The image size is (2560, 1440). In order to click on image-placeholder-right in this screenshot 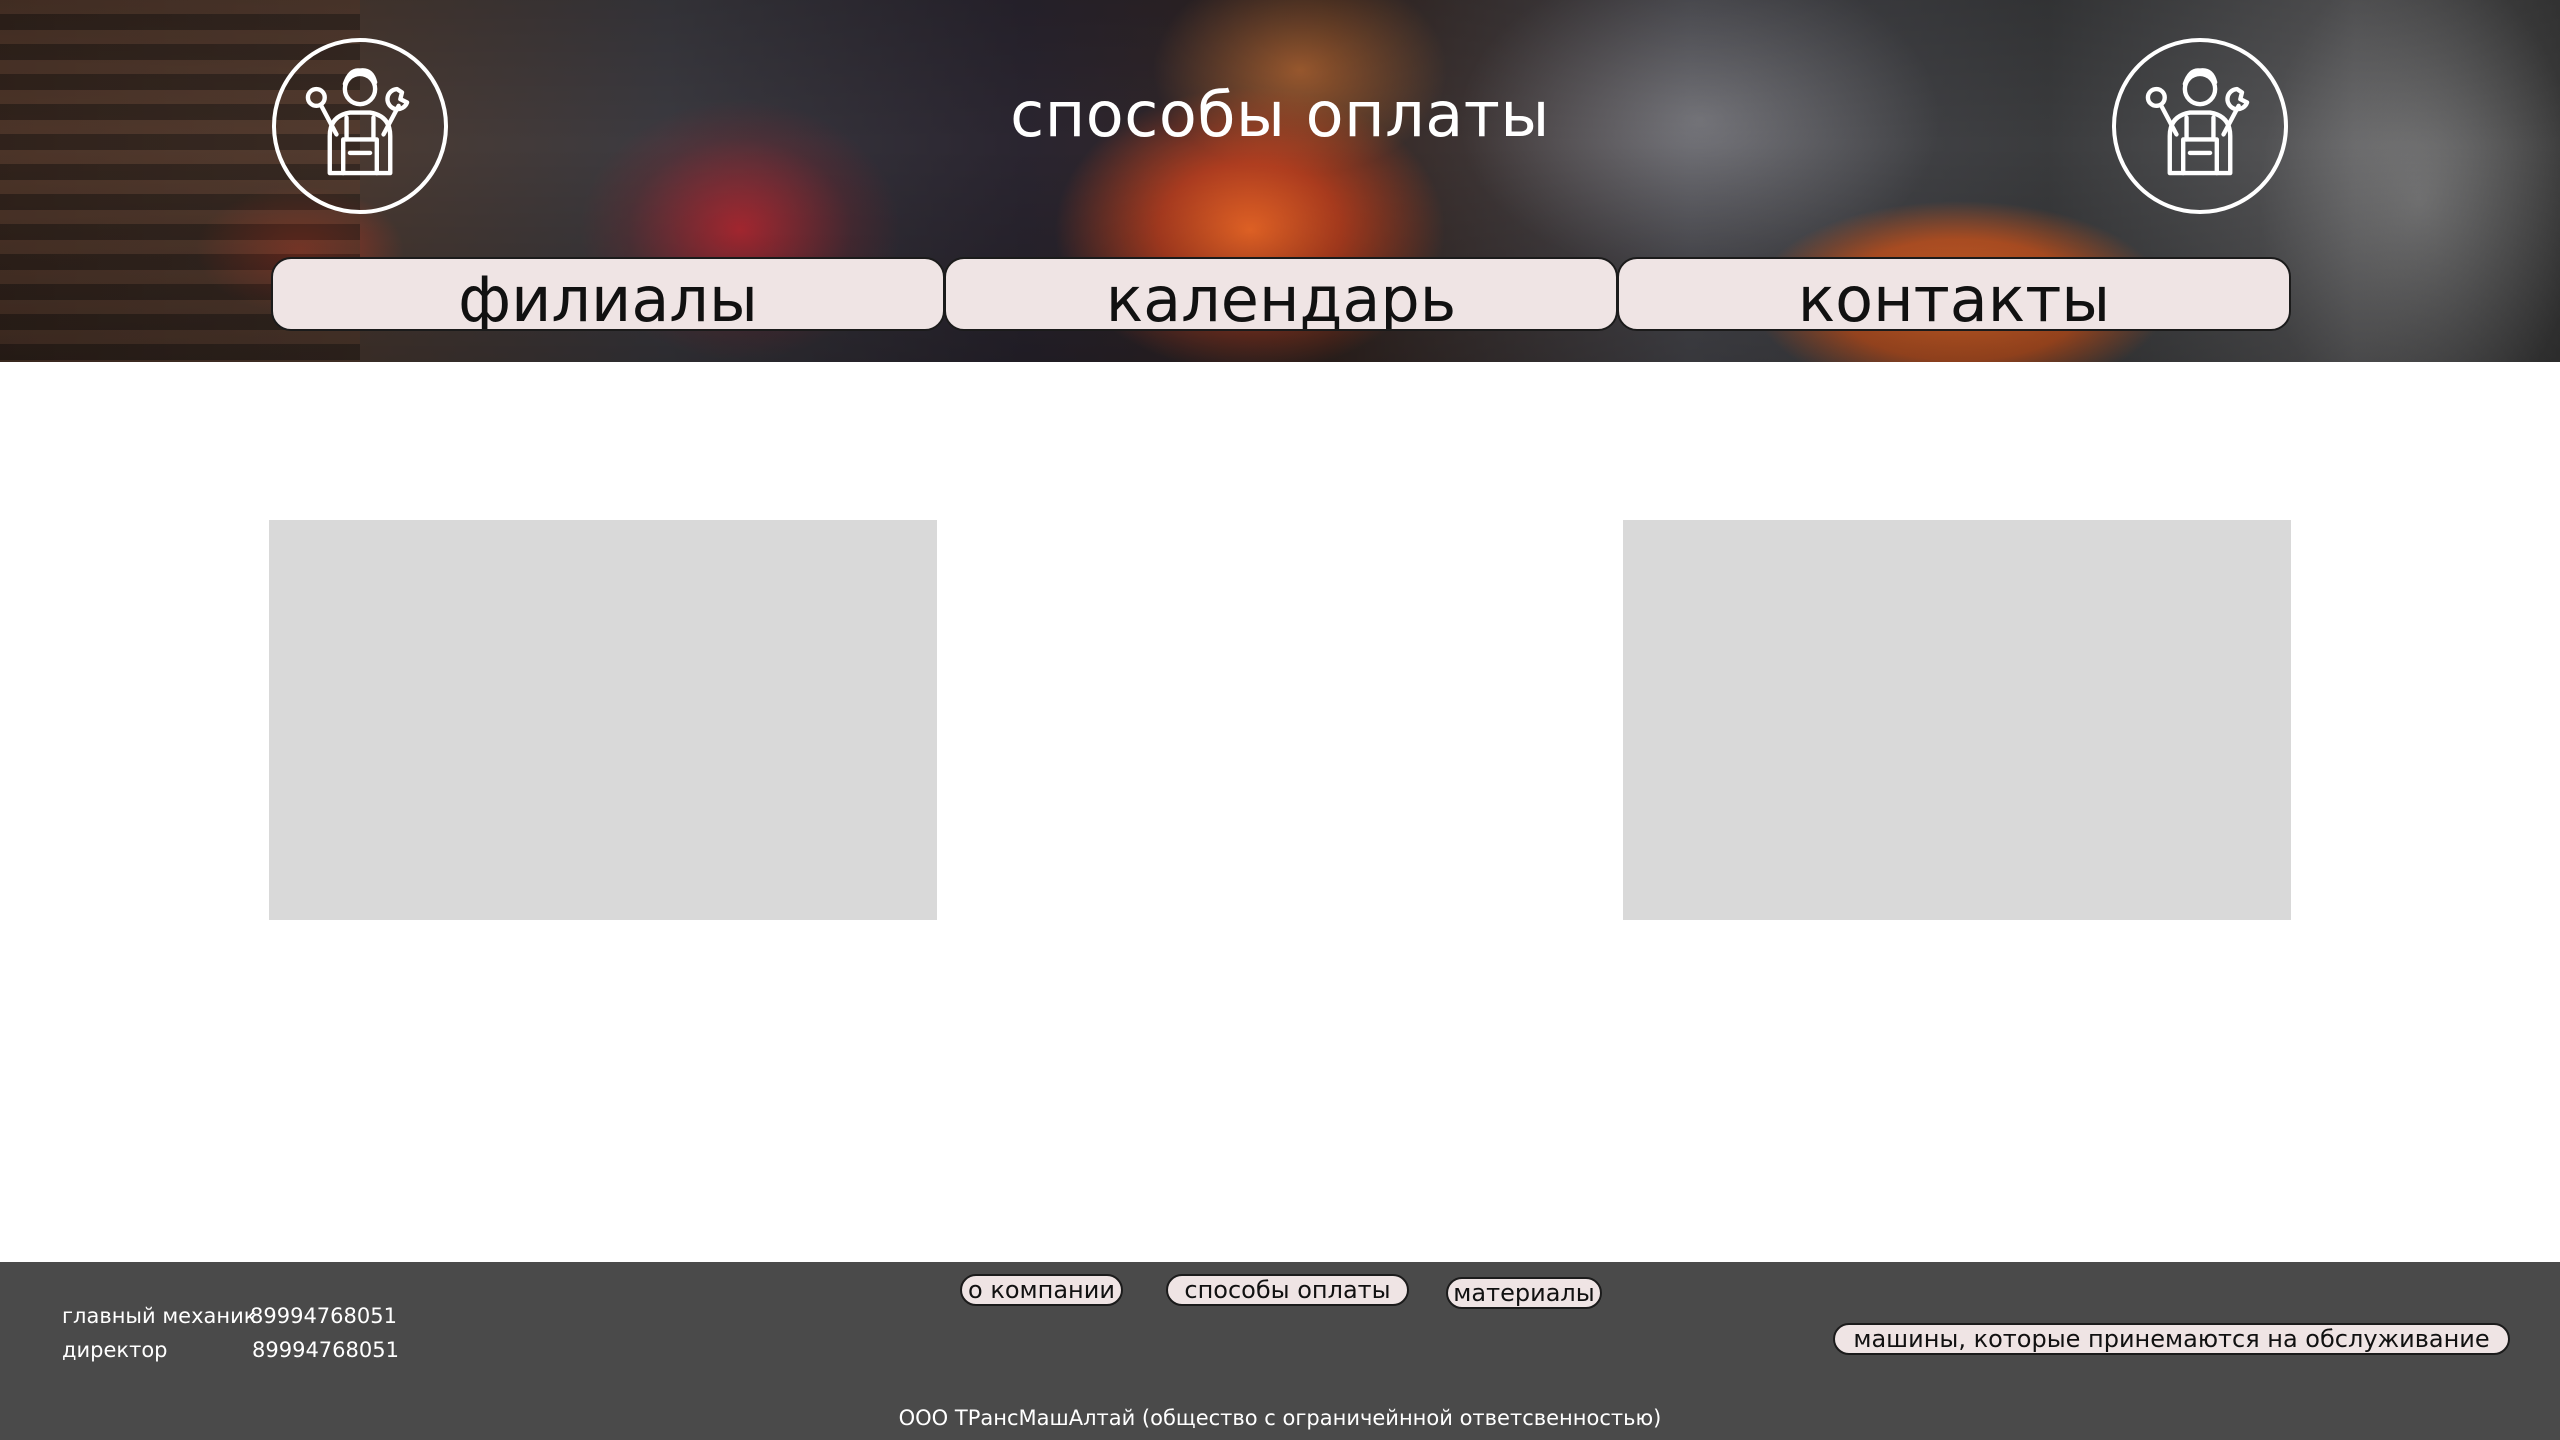, I will do `click(1957, 720)`.